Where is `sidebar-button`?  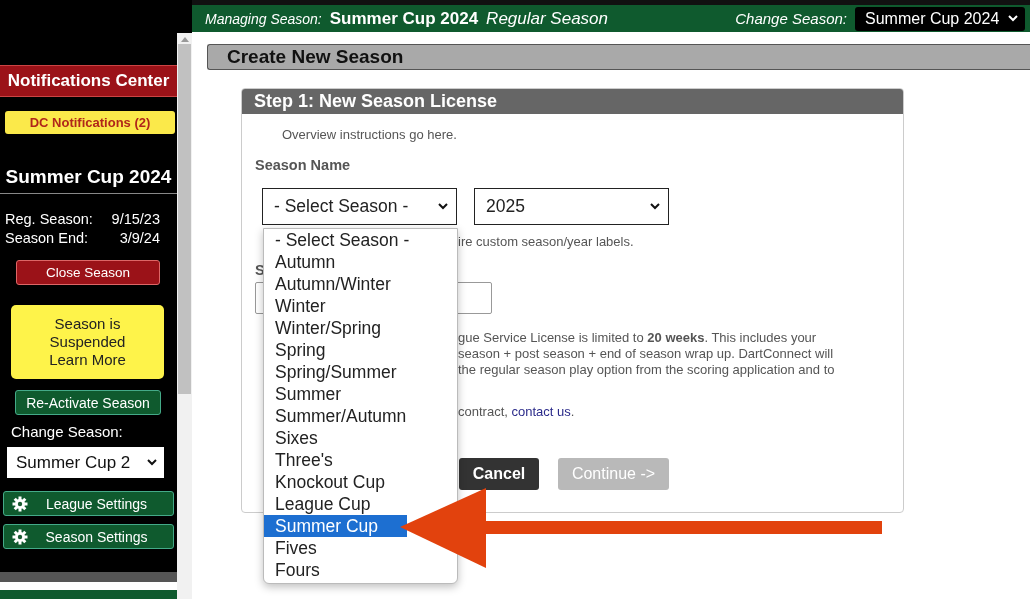
sidebar-button is located at coordinates (88, 594).